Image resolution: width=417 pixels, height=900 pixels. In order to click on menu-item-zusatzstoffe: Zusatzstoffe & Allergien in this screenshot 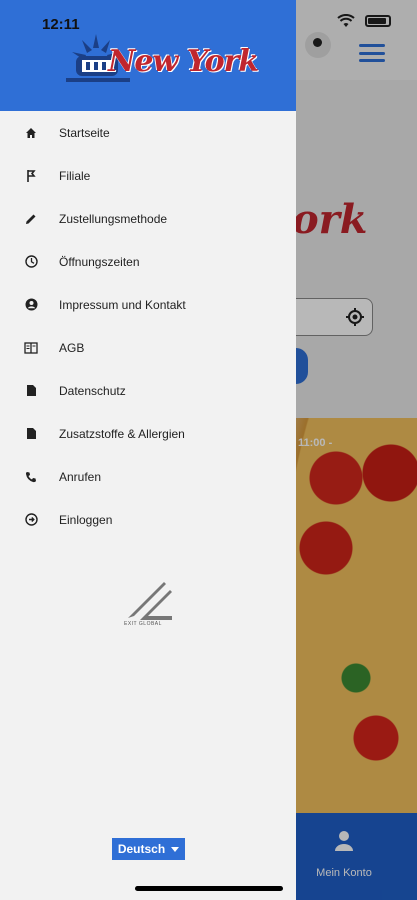, I will do `click(148, 433)`.